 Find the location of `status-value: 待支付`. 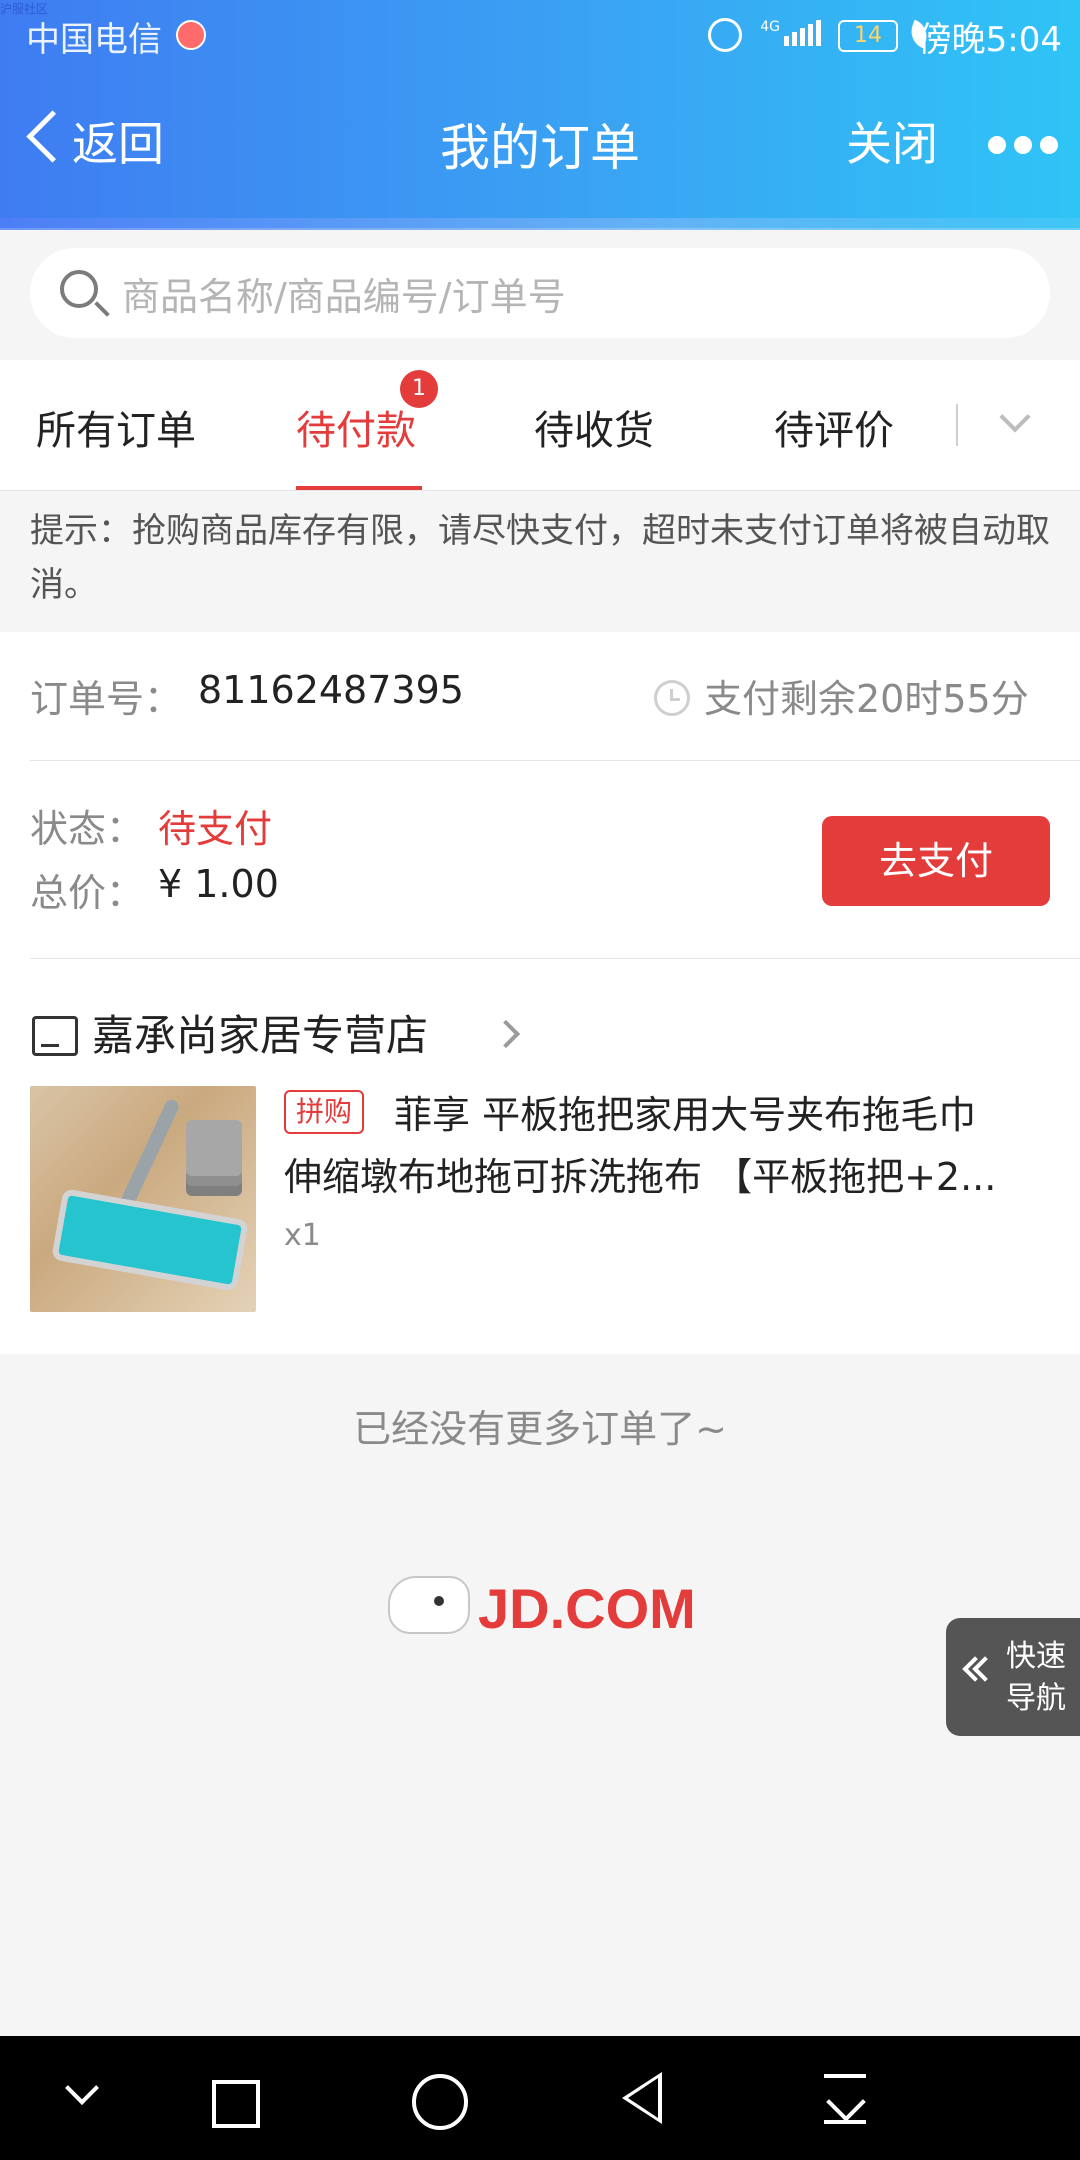

status-value: 待支付 is located at coordinates (215, 829).